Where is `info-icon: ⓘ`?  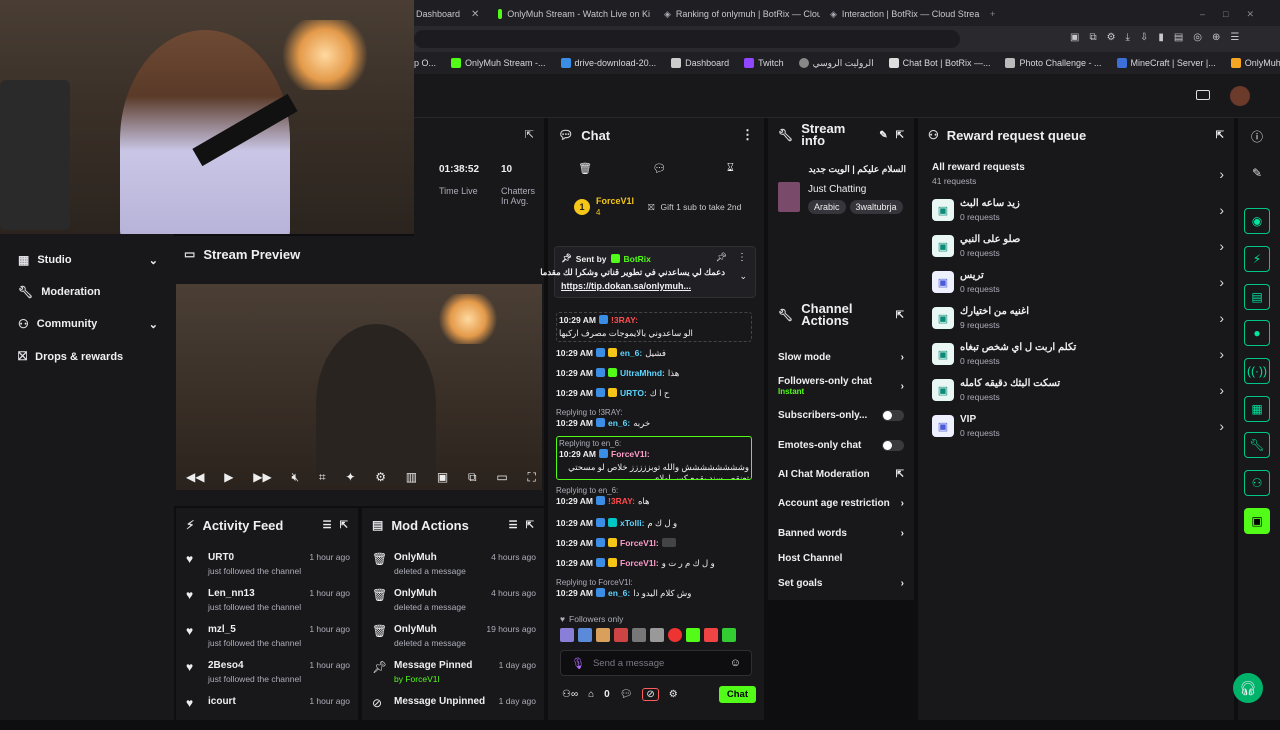
info-icon: ⓘ is located at coordinates (1257, 136).